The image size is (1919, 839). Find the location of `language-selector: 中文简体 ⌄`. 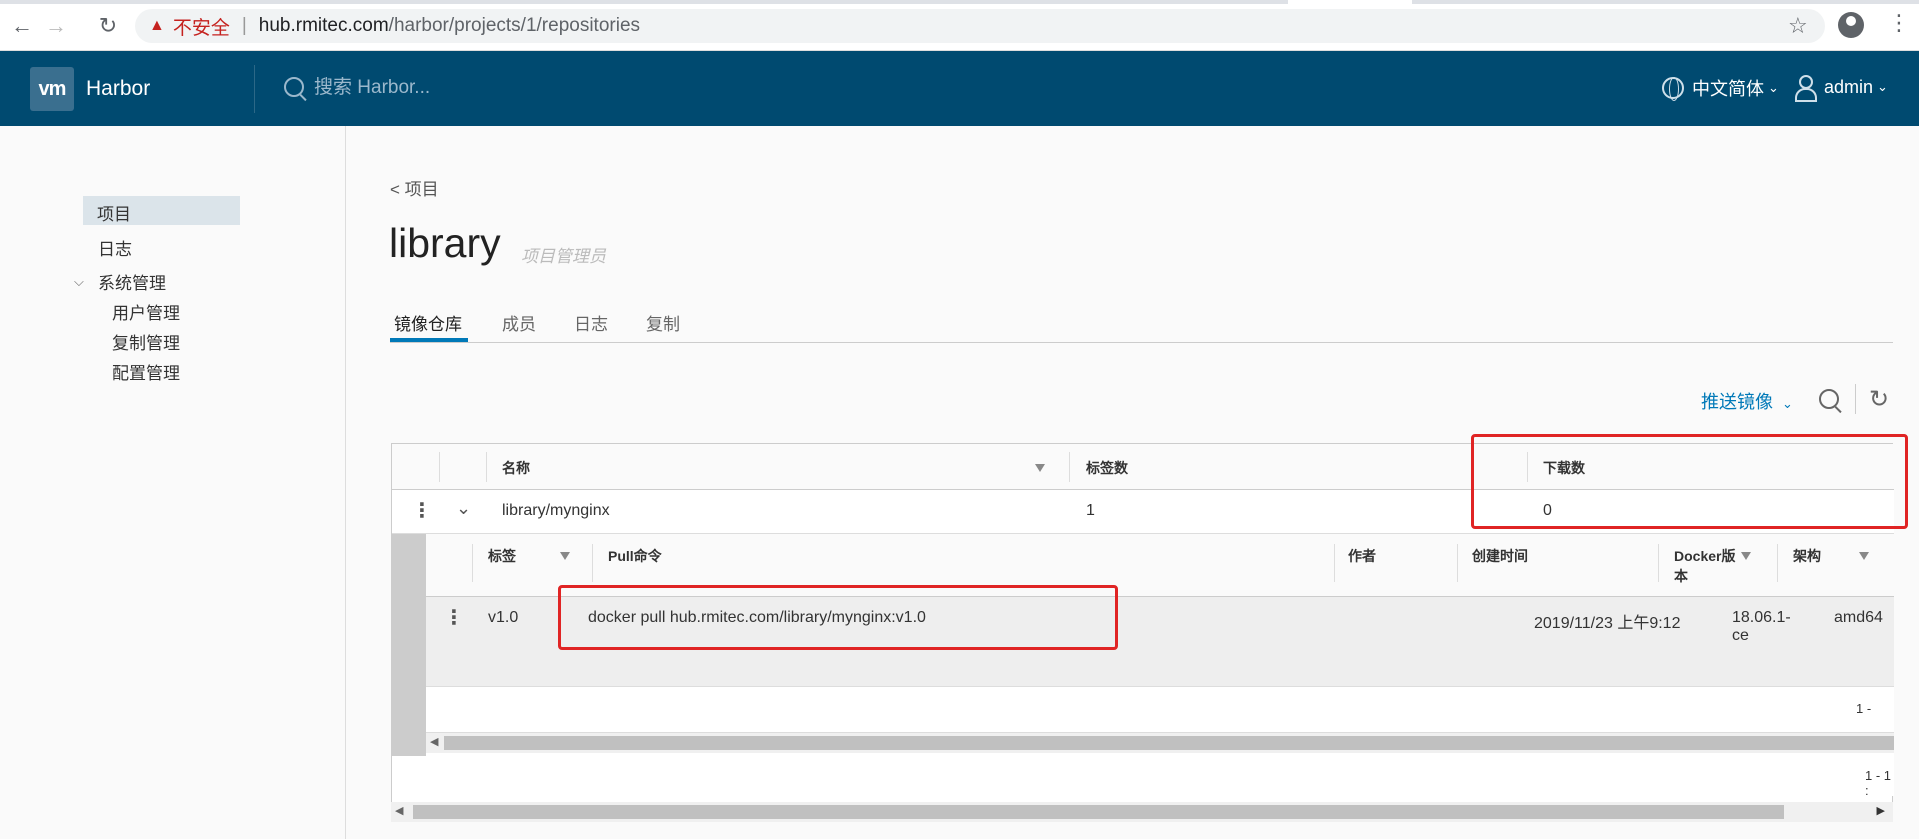

language-selector: 中文简体 ⌄ is located at coordinates (1720, 88).